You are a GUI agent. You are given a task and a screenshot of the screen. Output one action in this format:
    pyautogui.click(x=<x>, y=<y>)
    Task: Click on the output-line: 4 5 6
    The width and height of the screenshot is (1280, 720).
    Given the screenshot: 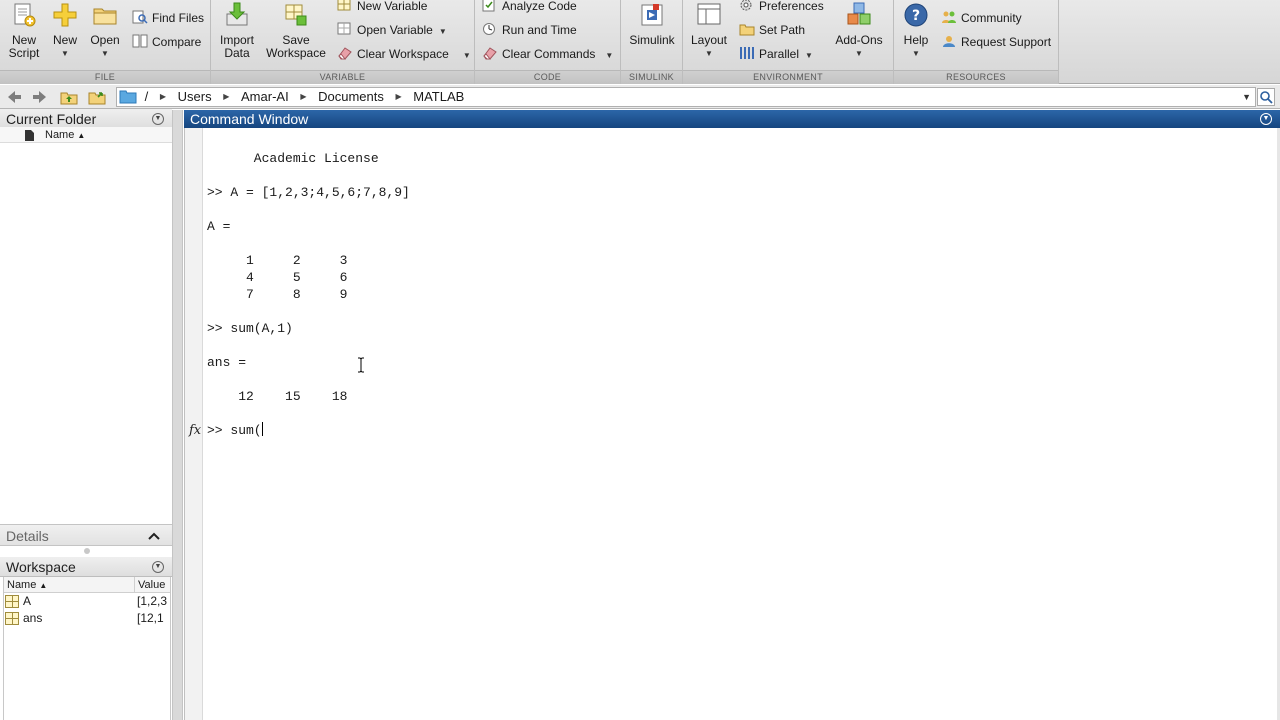 What is the action you would take?
    pyautogui.click(x=277, y=277)
    